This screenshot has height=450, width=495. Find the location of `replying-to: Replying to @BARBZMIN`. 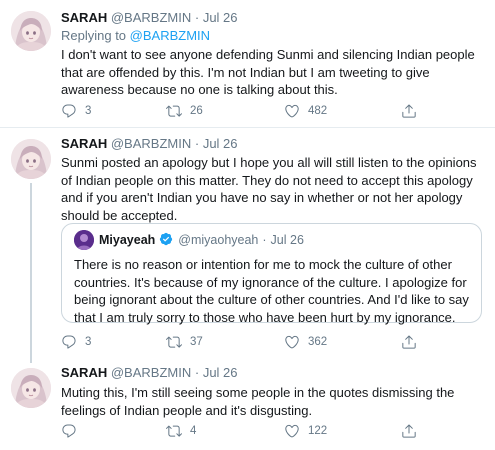

replying-to: Replying to @BARBZMIN is located at coordinates (272, 35).